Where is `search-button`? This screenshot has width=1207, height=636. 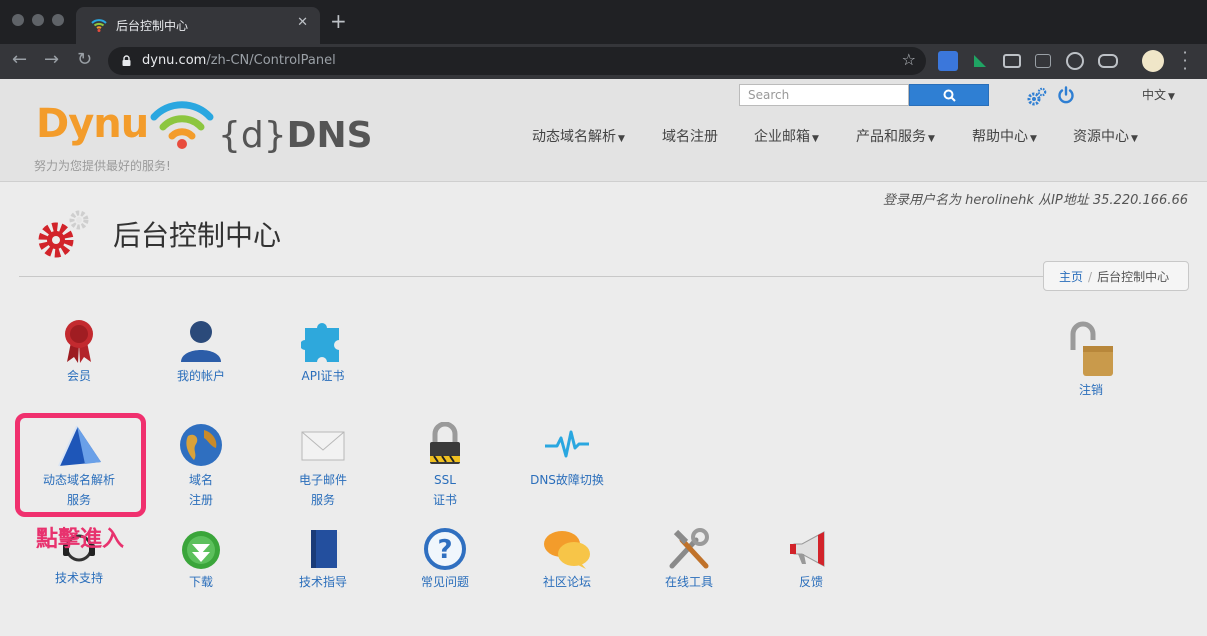 search-button is located at coordinates (949, 95).